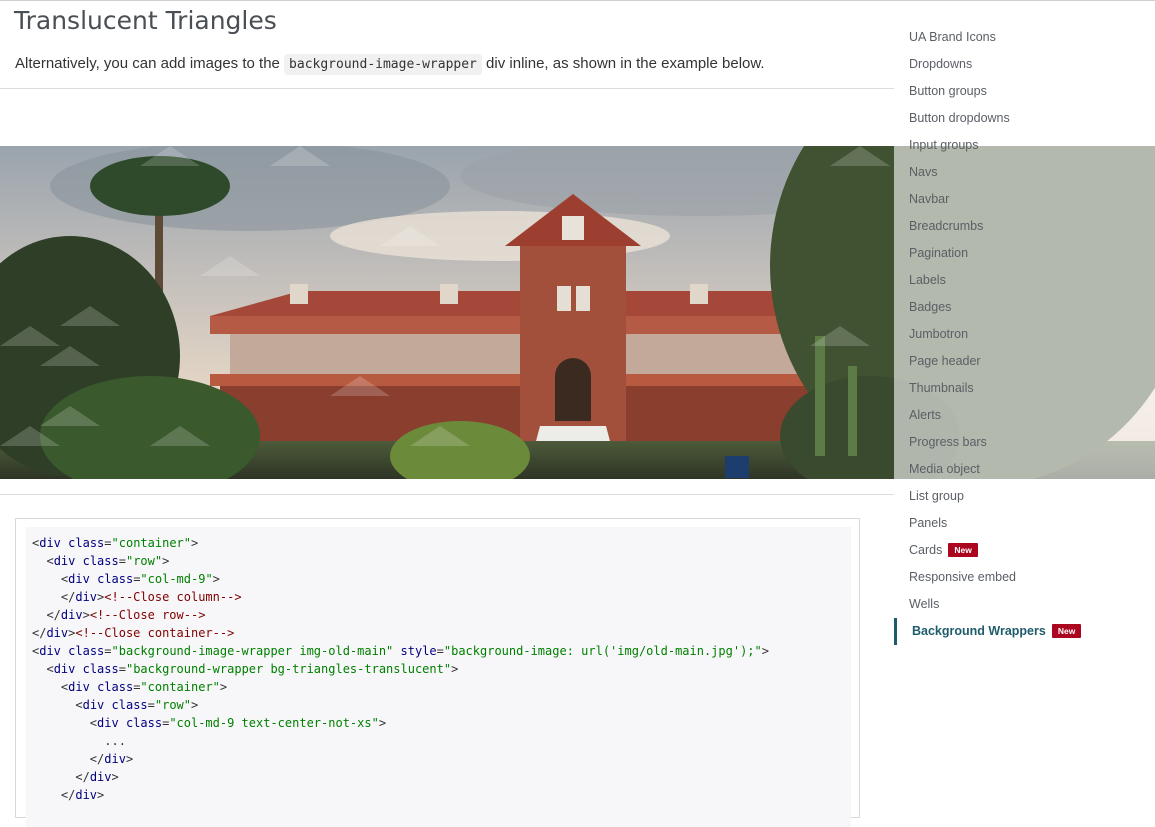  What do you see at coordinates (400, 615) in the screenshot?
I see `code-line: </div><!--Close row-->` at bounding box center [400, 615].